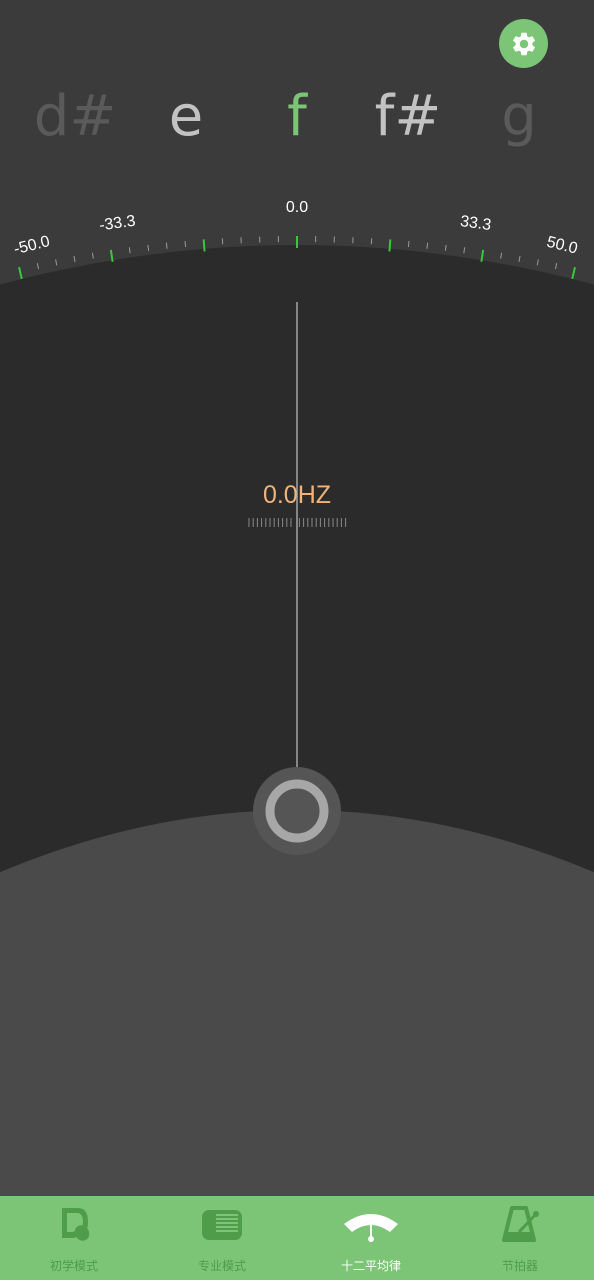 This screenshot has width=594, height=1280. I want to click on note-prev-1: e, so click(186, 116).